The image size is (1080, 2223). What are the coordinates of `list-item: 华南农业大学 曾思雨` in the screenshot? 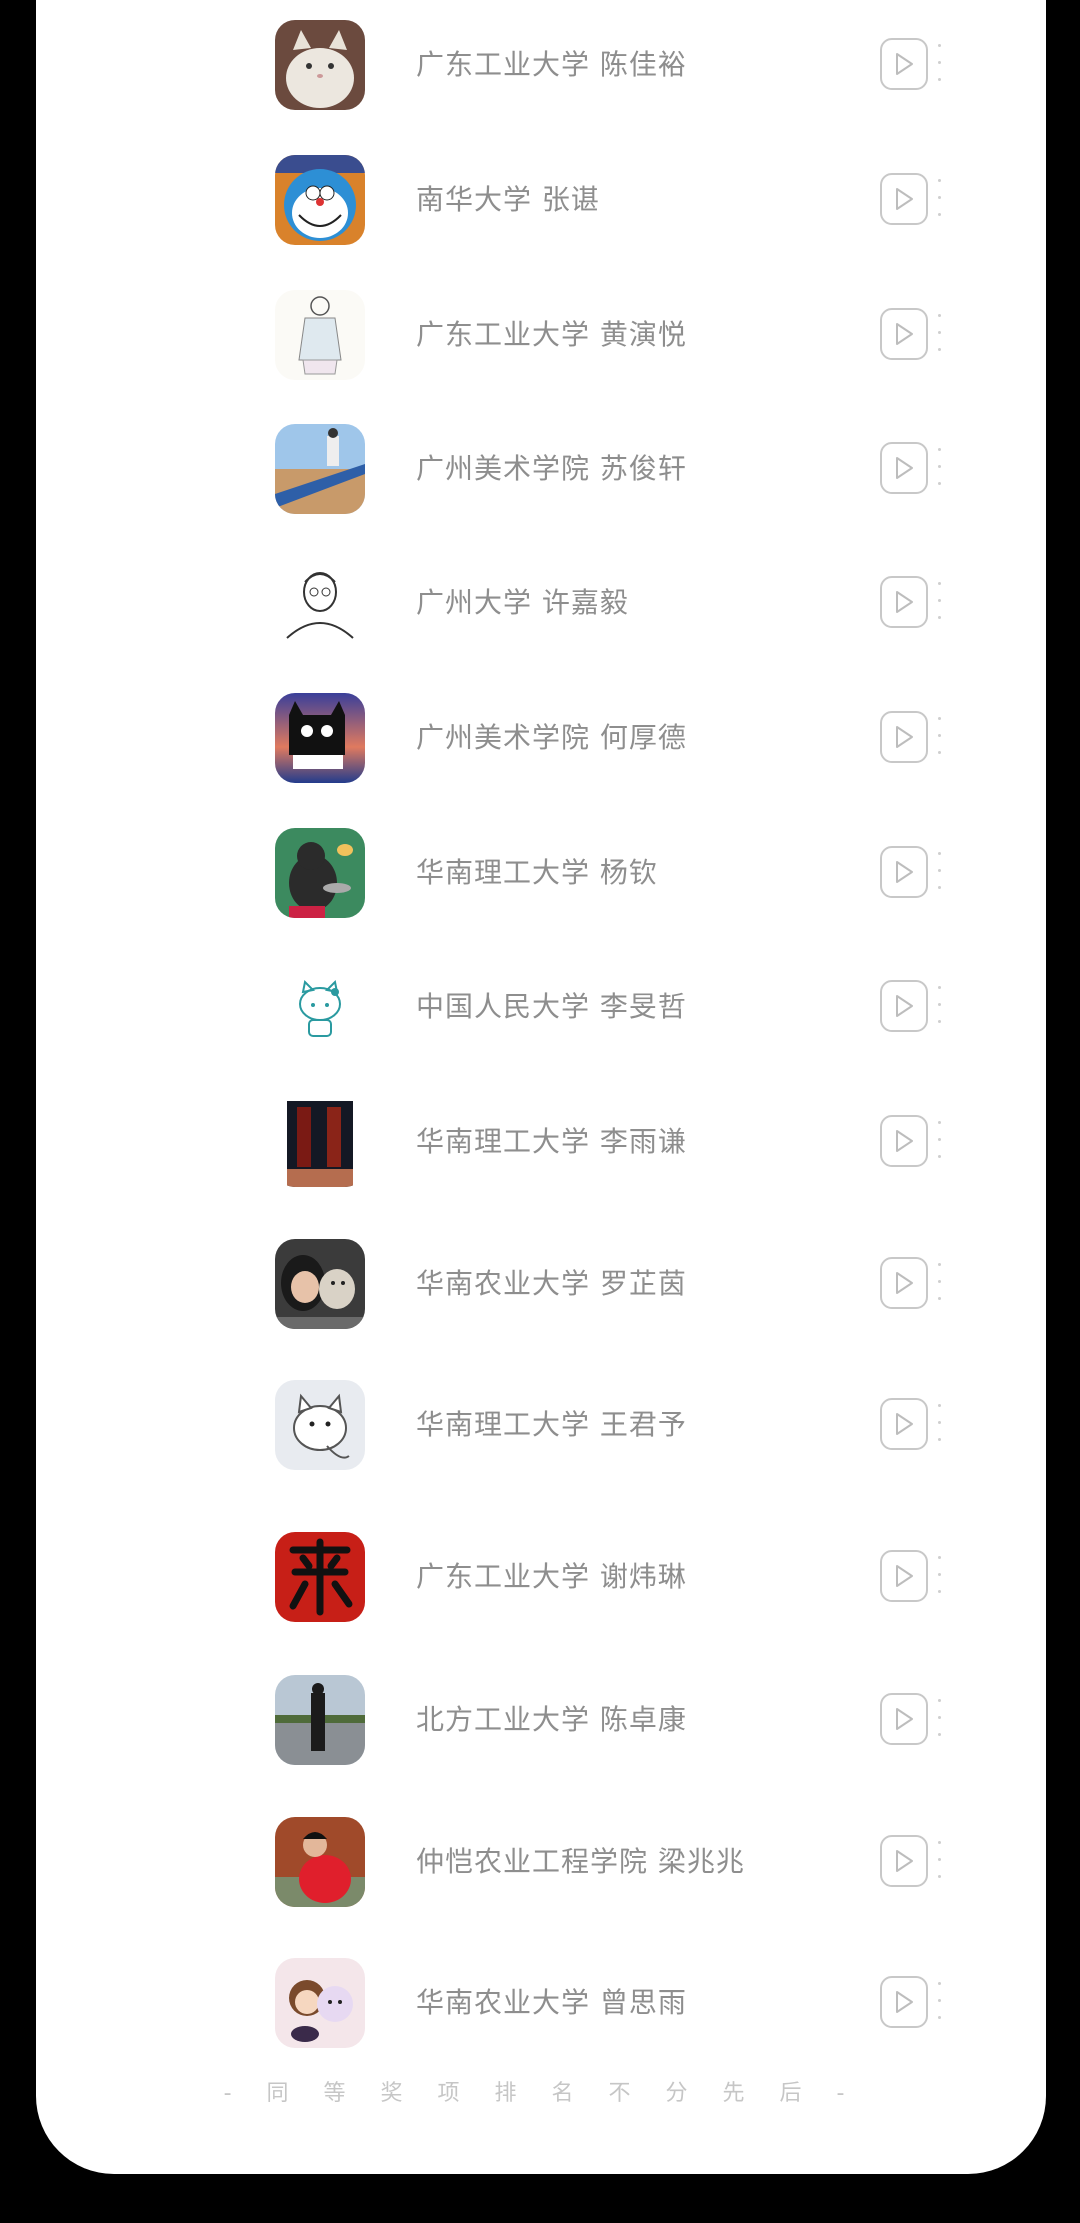 It's located at (541, 2003).